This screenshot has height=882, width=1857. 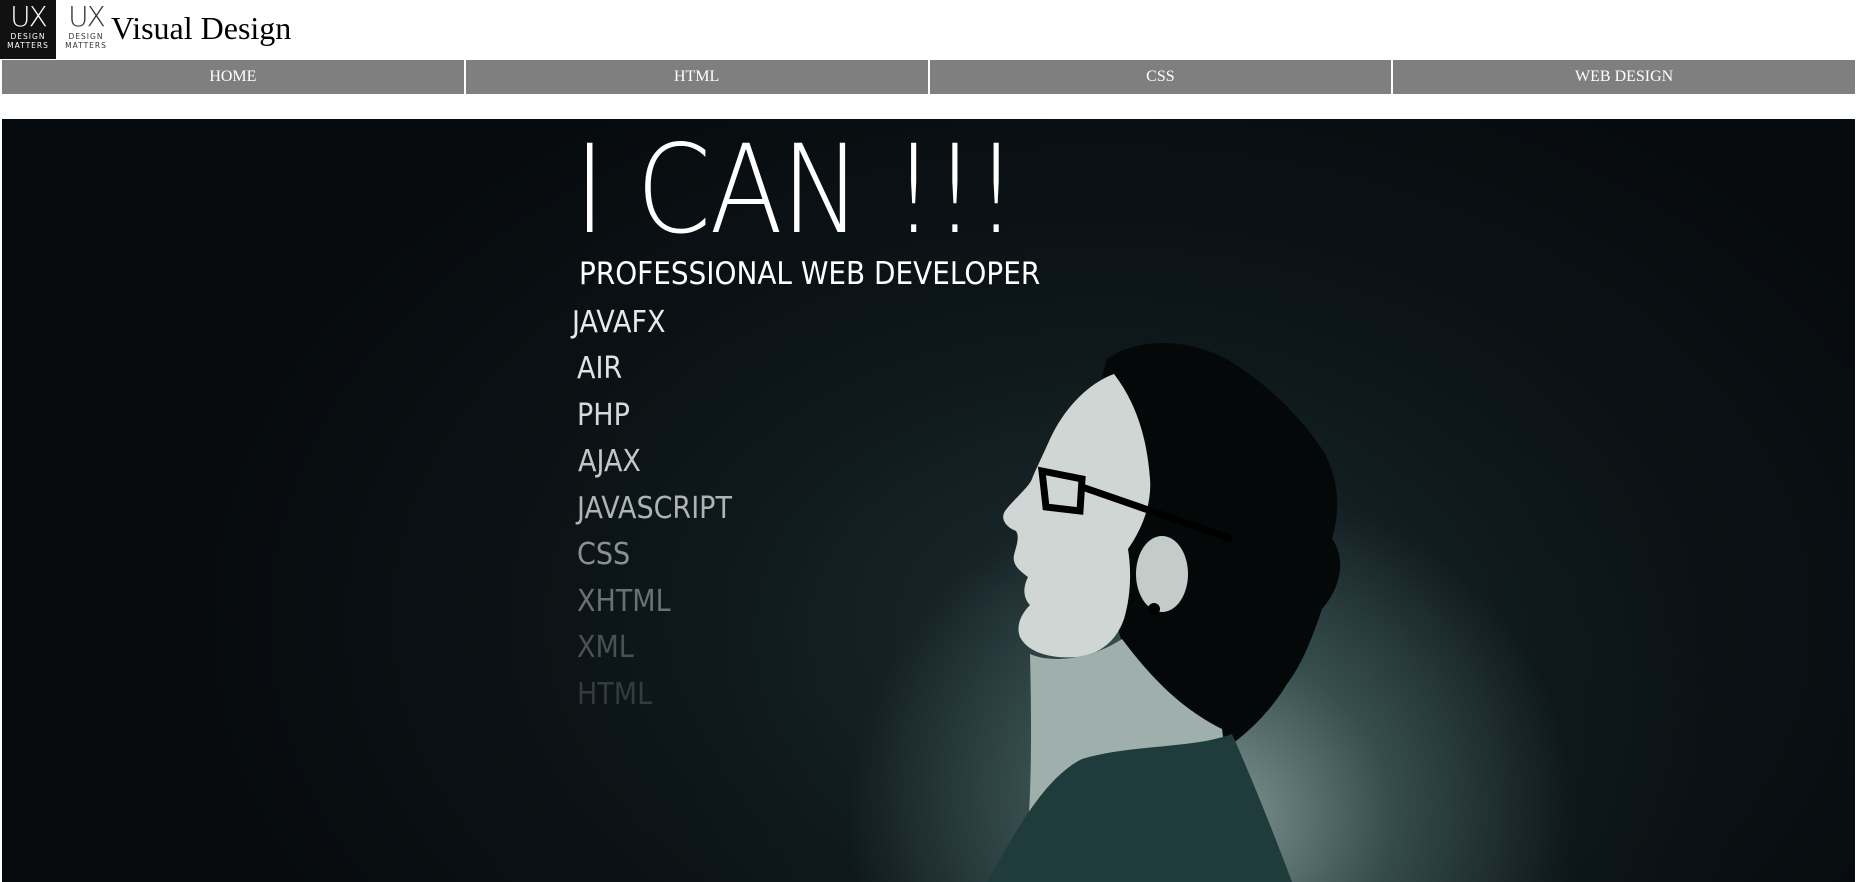 I want to click on skill-item: PHP, so click(x=603, y=415).